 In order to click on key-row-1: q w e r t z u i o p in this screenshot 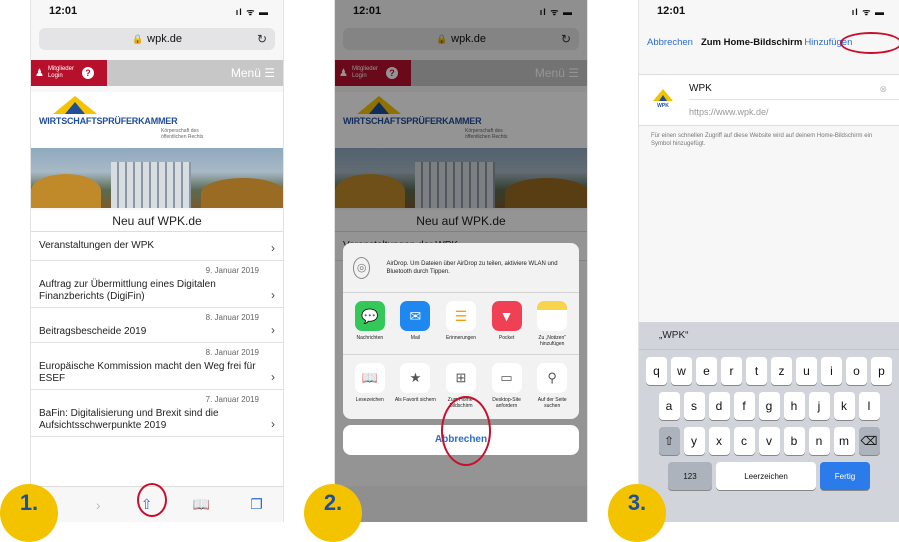, I will do `click(769, 371)`.